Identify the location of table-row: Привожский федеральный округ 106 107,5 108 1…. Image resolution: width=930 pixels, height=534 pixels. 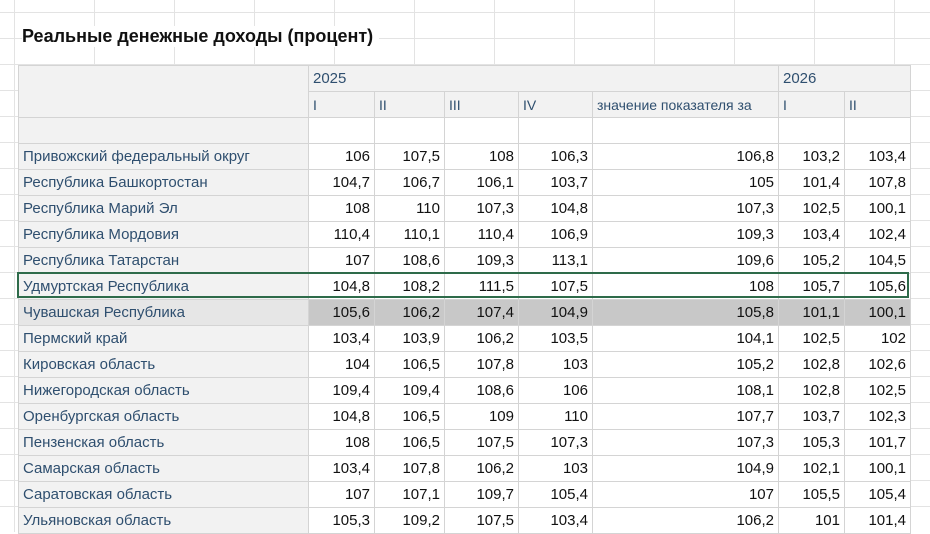
(464, 156).